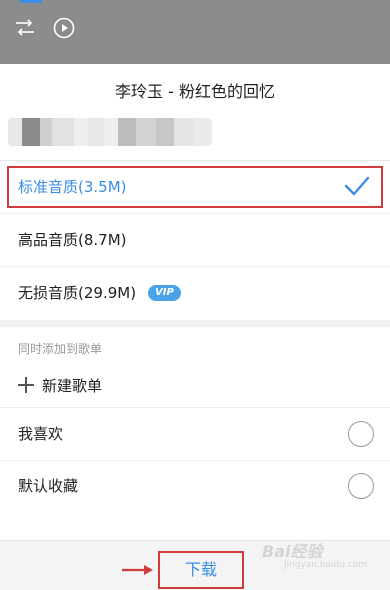 The image size is (390, 590). Describe the element at coordinates (31, 1) in the screenshot. I see `active-tab-indicator` at that location.